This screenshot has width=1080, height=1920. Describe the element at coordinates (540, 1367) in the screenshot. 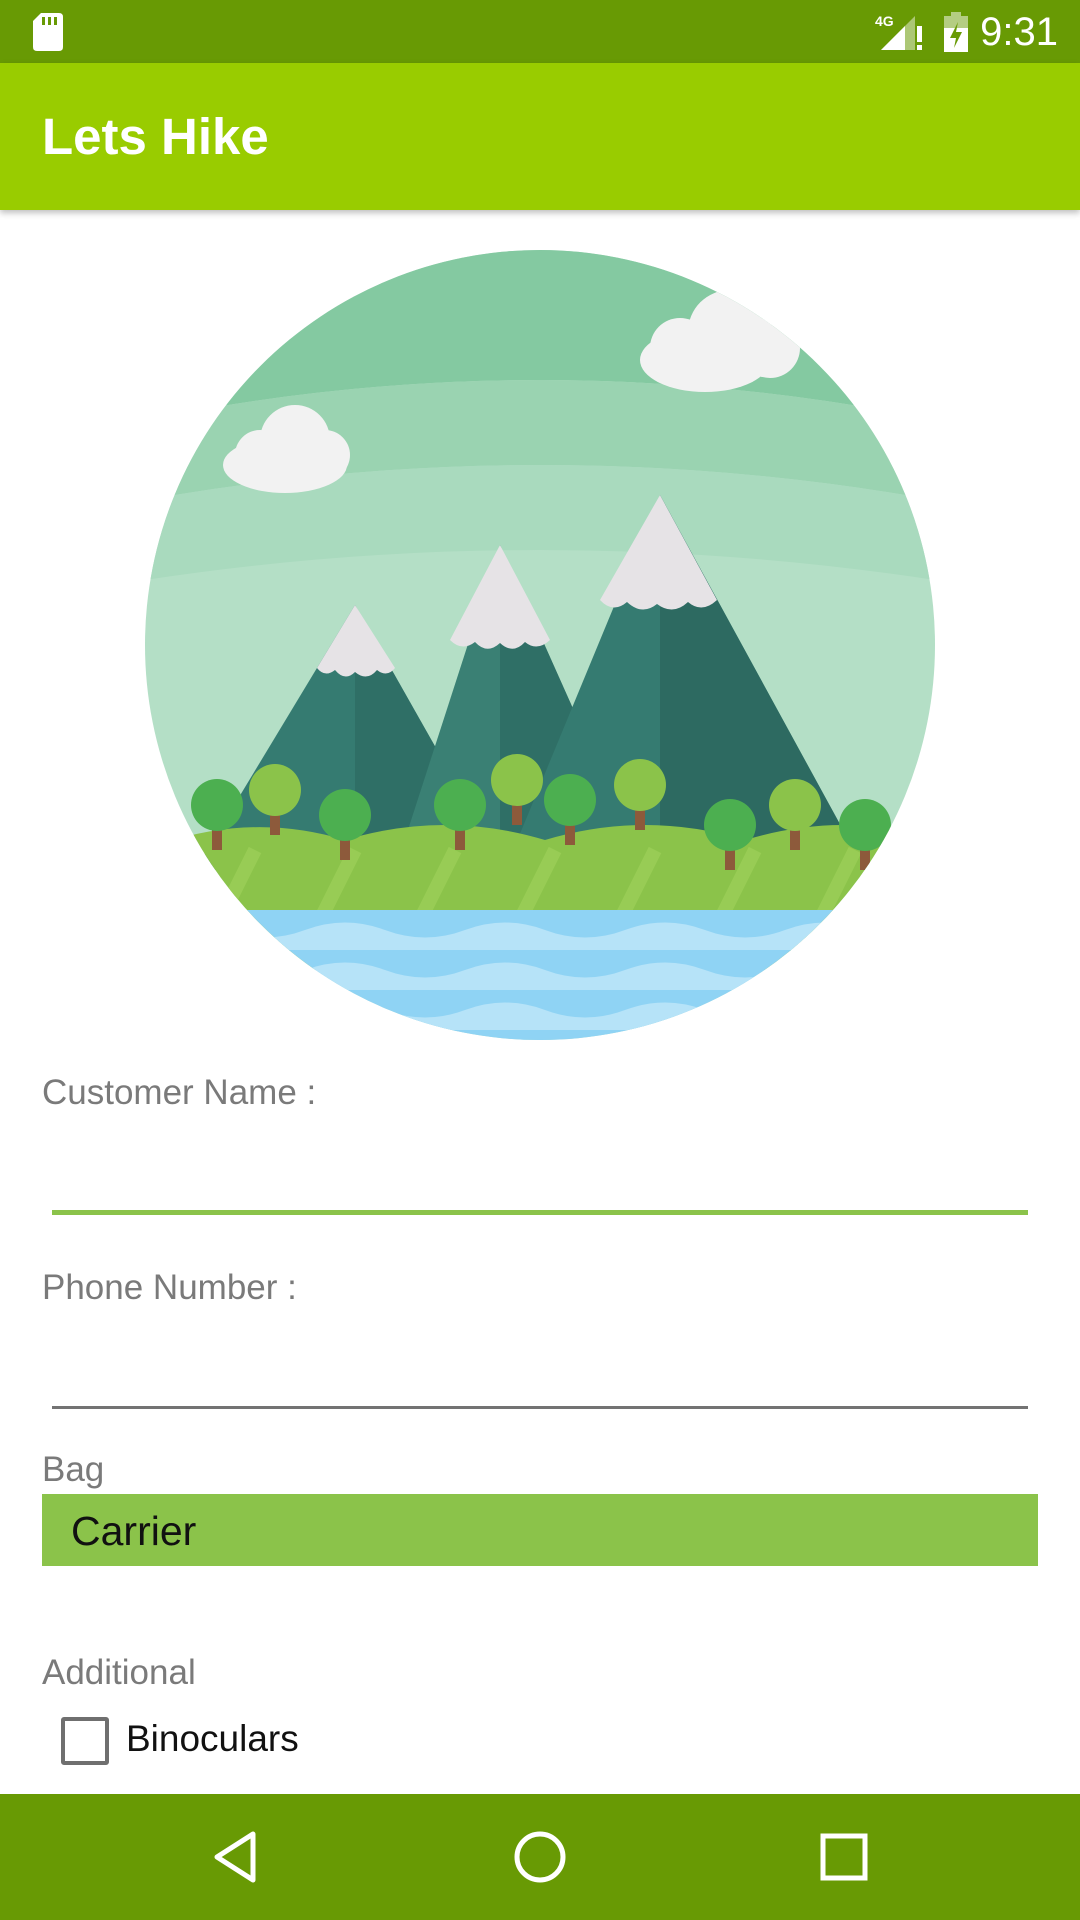

I see `phone-number-input` at that location.